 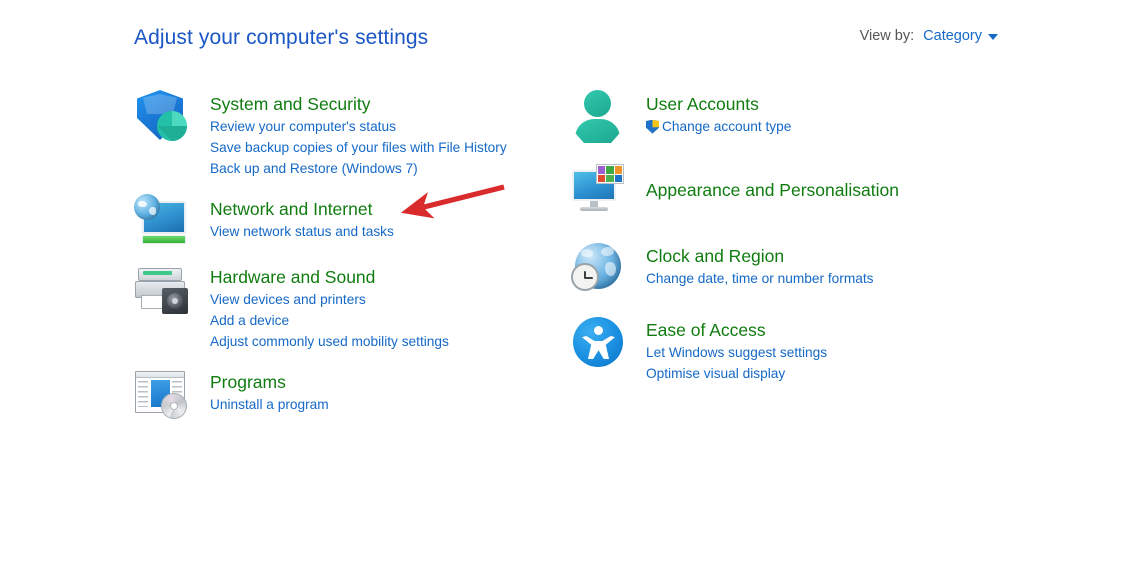 What do you see at coordinates (736, 352) in the screenshot?
I see `link-let-windows-suggest-settings: Let Windows suggest settings` at bounding box center [736, 352].